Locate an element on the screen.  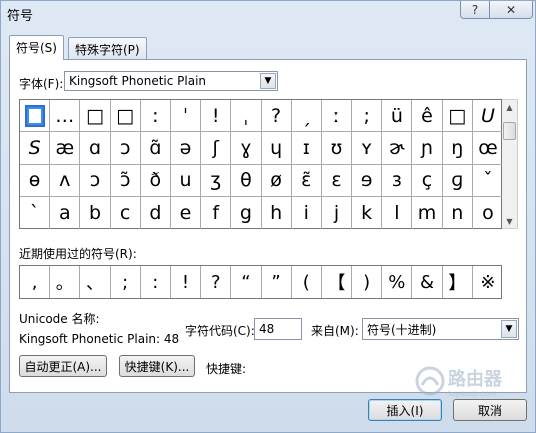
symbol-cell: ; is located at coordinates (367, 116).